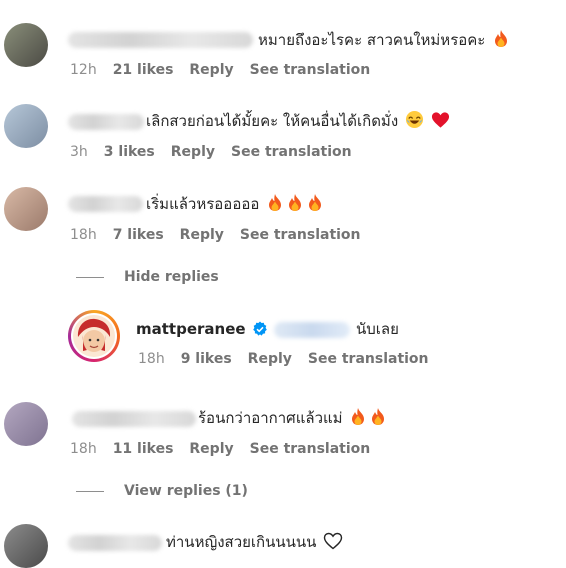 This screenshot has width=566, height=568. I want to click on hide-replies-button: Hide replies, so click(147, 277).